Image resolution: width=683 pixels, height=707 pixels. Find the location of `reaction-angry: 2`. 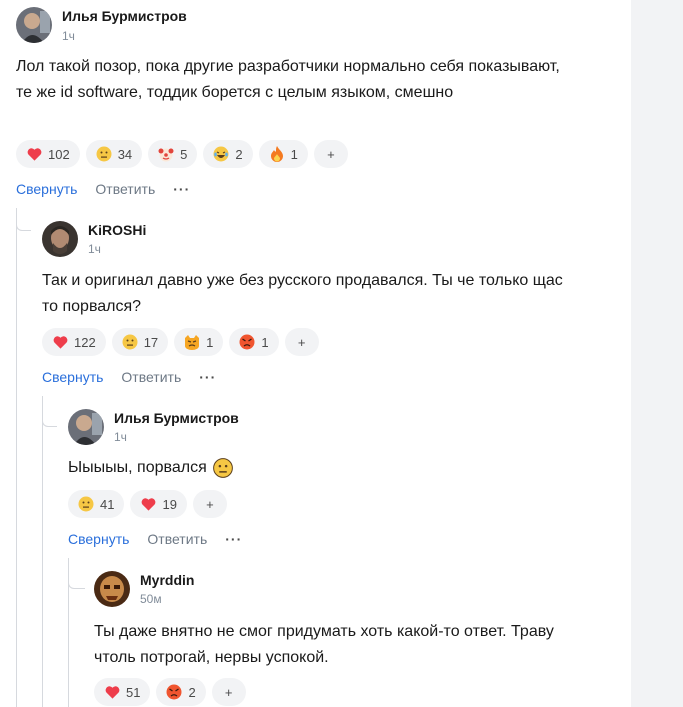

reaction-angry: 2 is located at coordinates (181, 692).